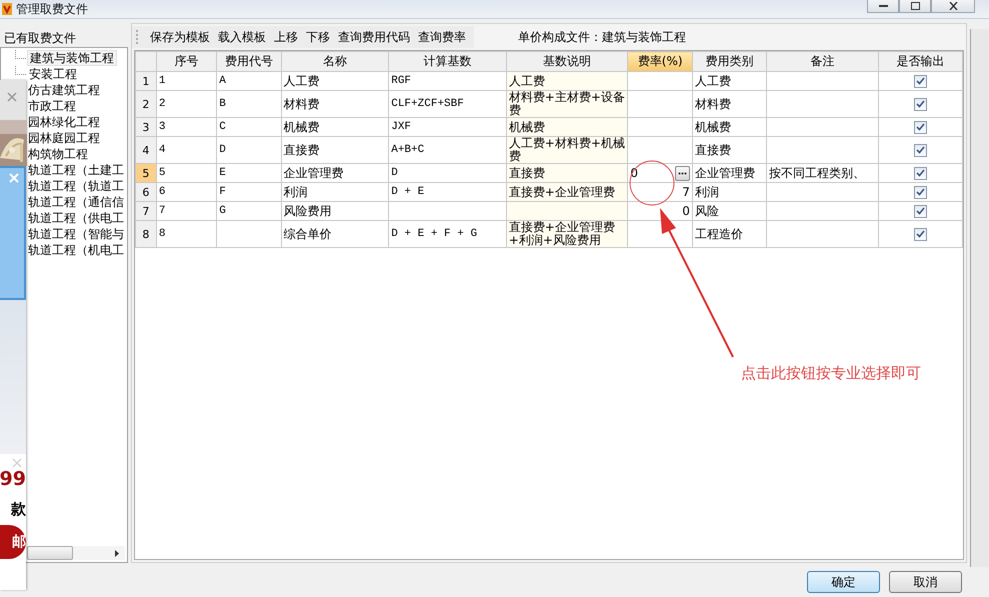 The width and height of the screenshot is (989, 597). Describe the element at coordinates (724, 173) in the screenshot. I see `table-cell: 企业管理费` at that location.